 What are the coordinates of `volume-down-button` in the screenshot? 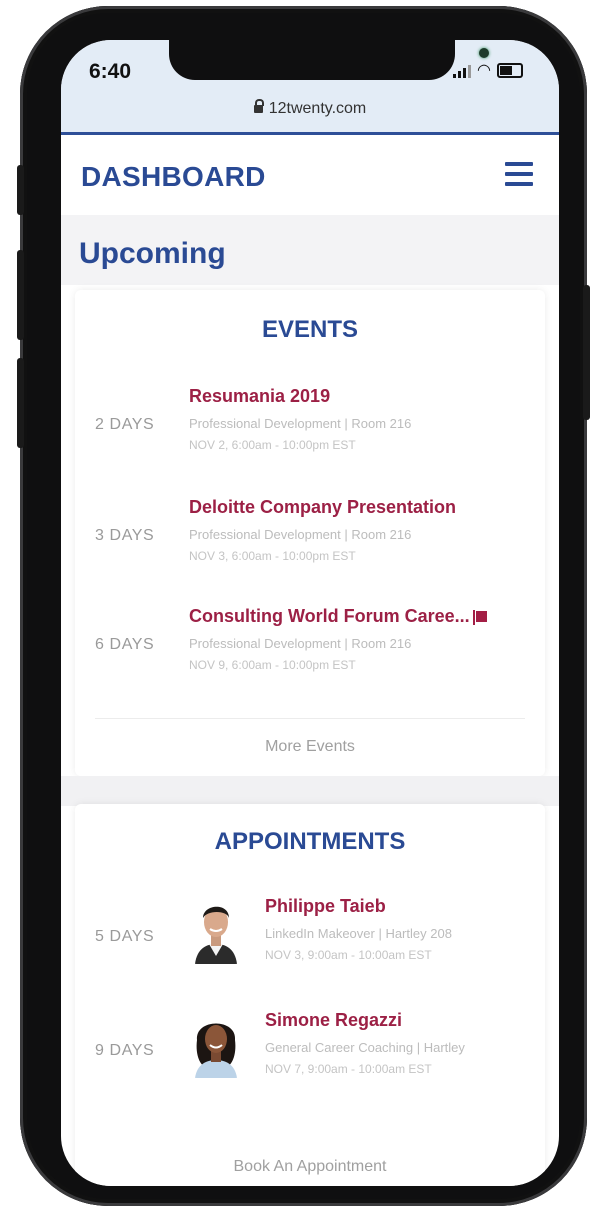 It's located at (20, 403).